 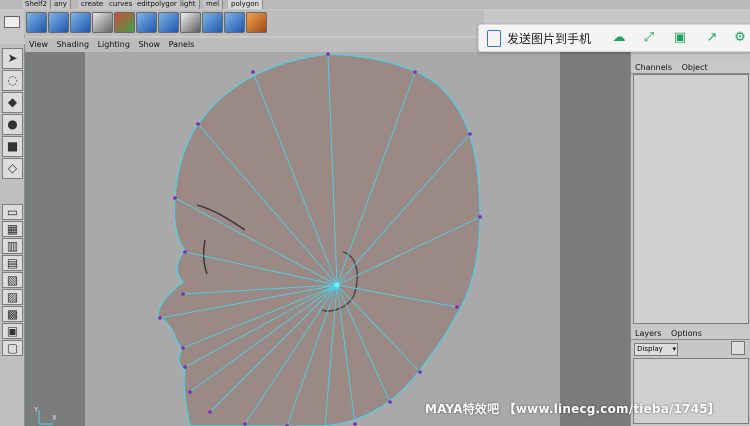 What do you see at coordinates (93, 4) in the screenshot?
I see `shelf-tab-create: create` at bounding box center [93, 4].